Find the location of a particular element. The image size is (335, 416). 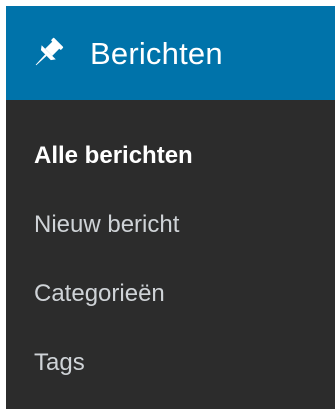

submenu-item-label: Categorieën is located at coordinates (99, 293).